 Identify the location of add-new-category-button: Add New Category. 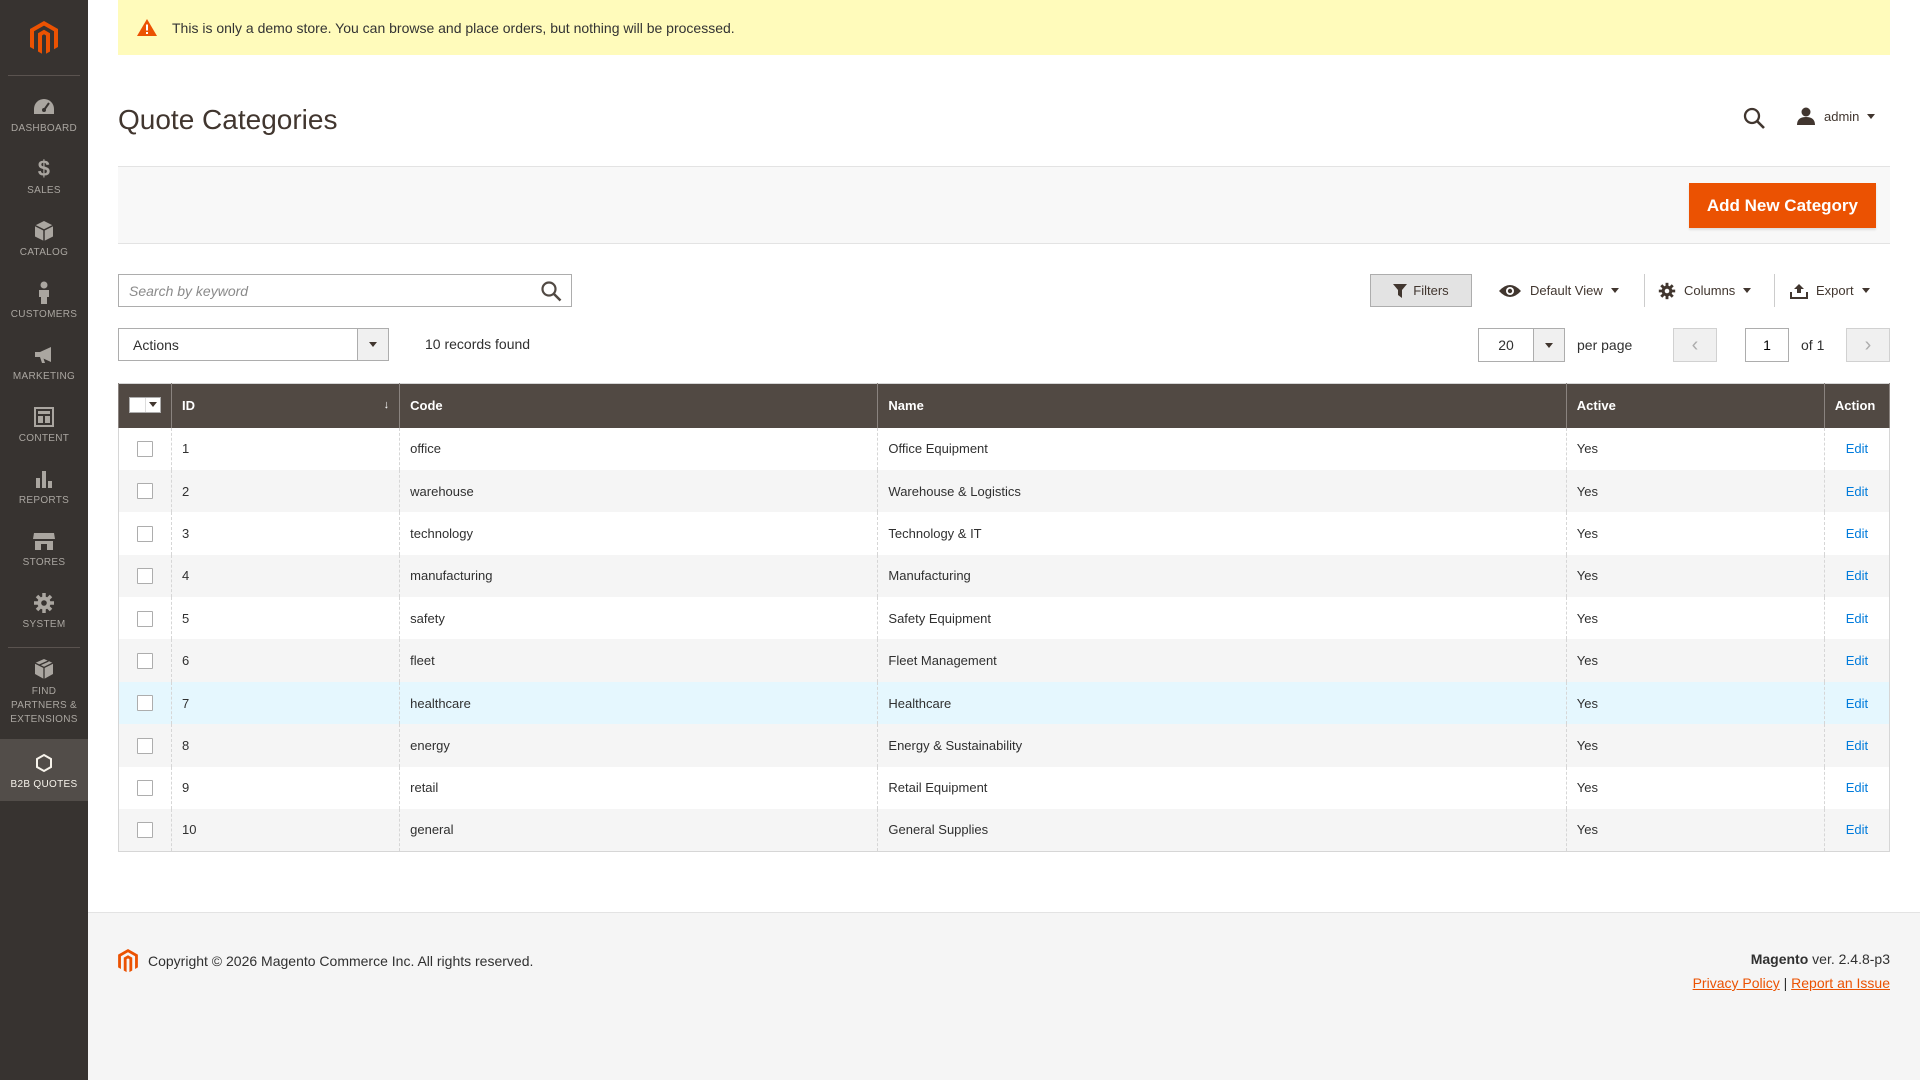
(1782, 205).